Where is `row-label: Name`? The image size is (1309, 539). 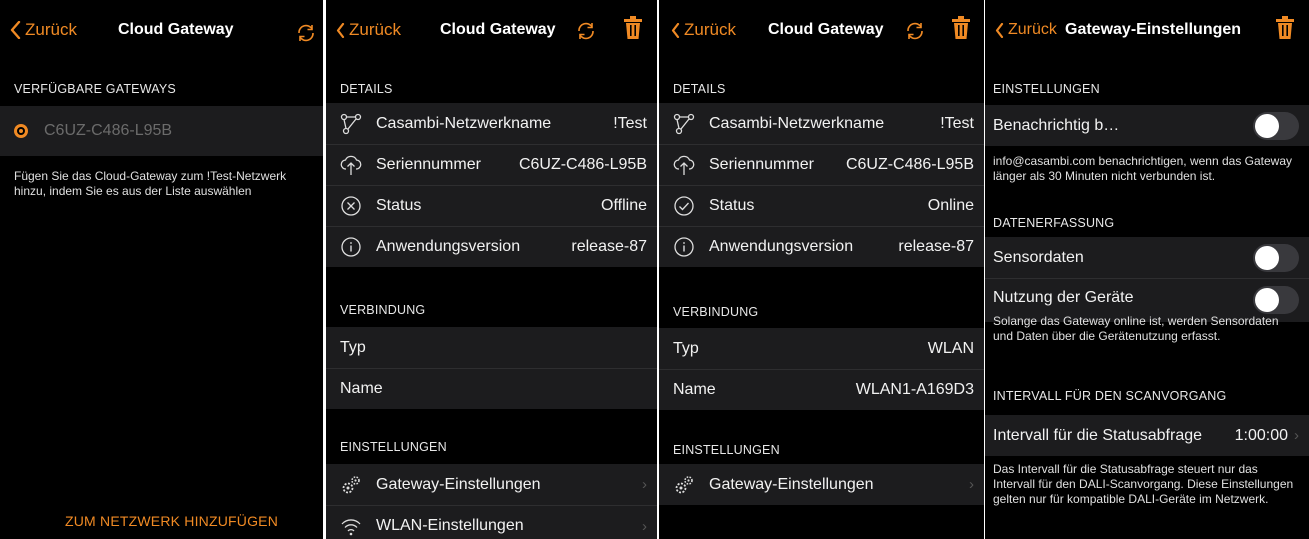 row-label: Name is located at coordinates (361, 388).